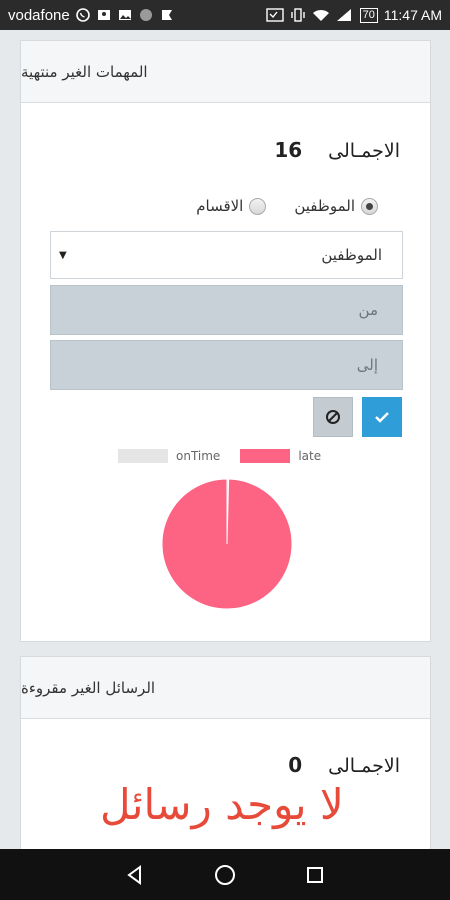 The height and width of the screenshot is (900, 450). Describe the element at coordinates (84, 71) in the screenshot. I see `card-title: المهمات الغير منتهية` at that location.